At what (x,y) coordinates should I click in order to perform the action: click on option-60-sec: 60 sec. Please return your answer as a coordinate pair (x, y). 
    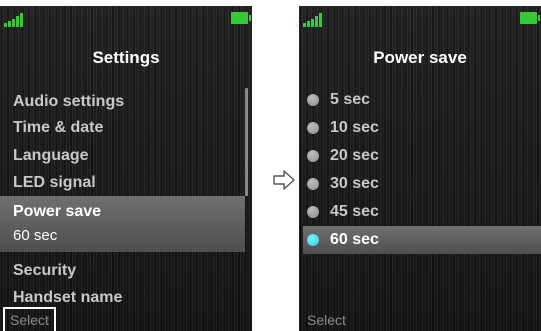
    Looking at the image, I should click on (422, 240).